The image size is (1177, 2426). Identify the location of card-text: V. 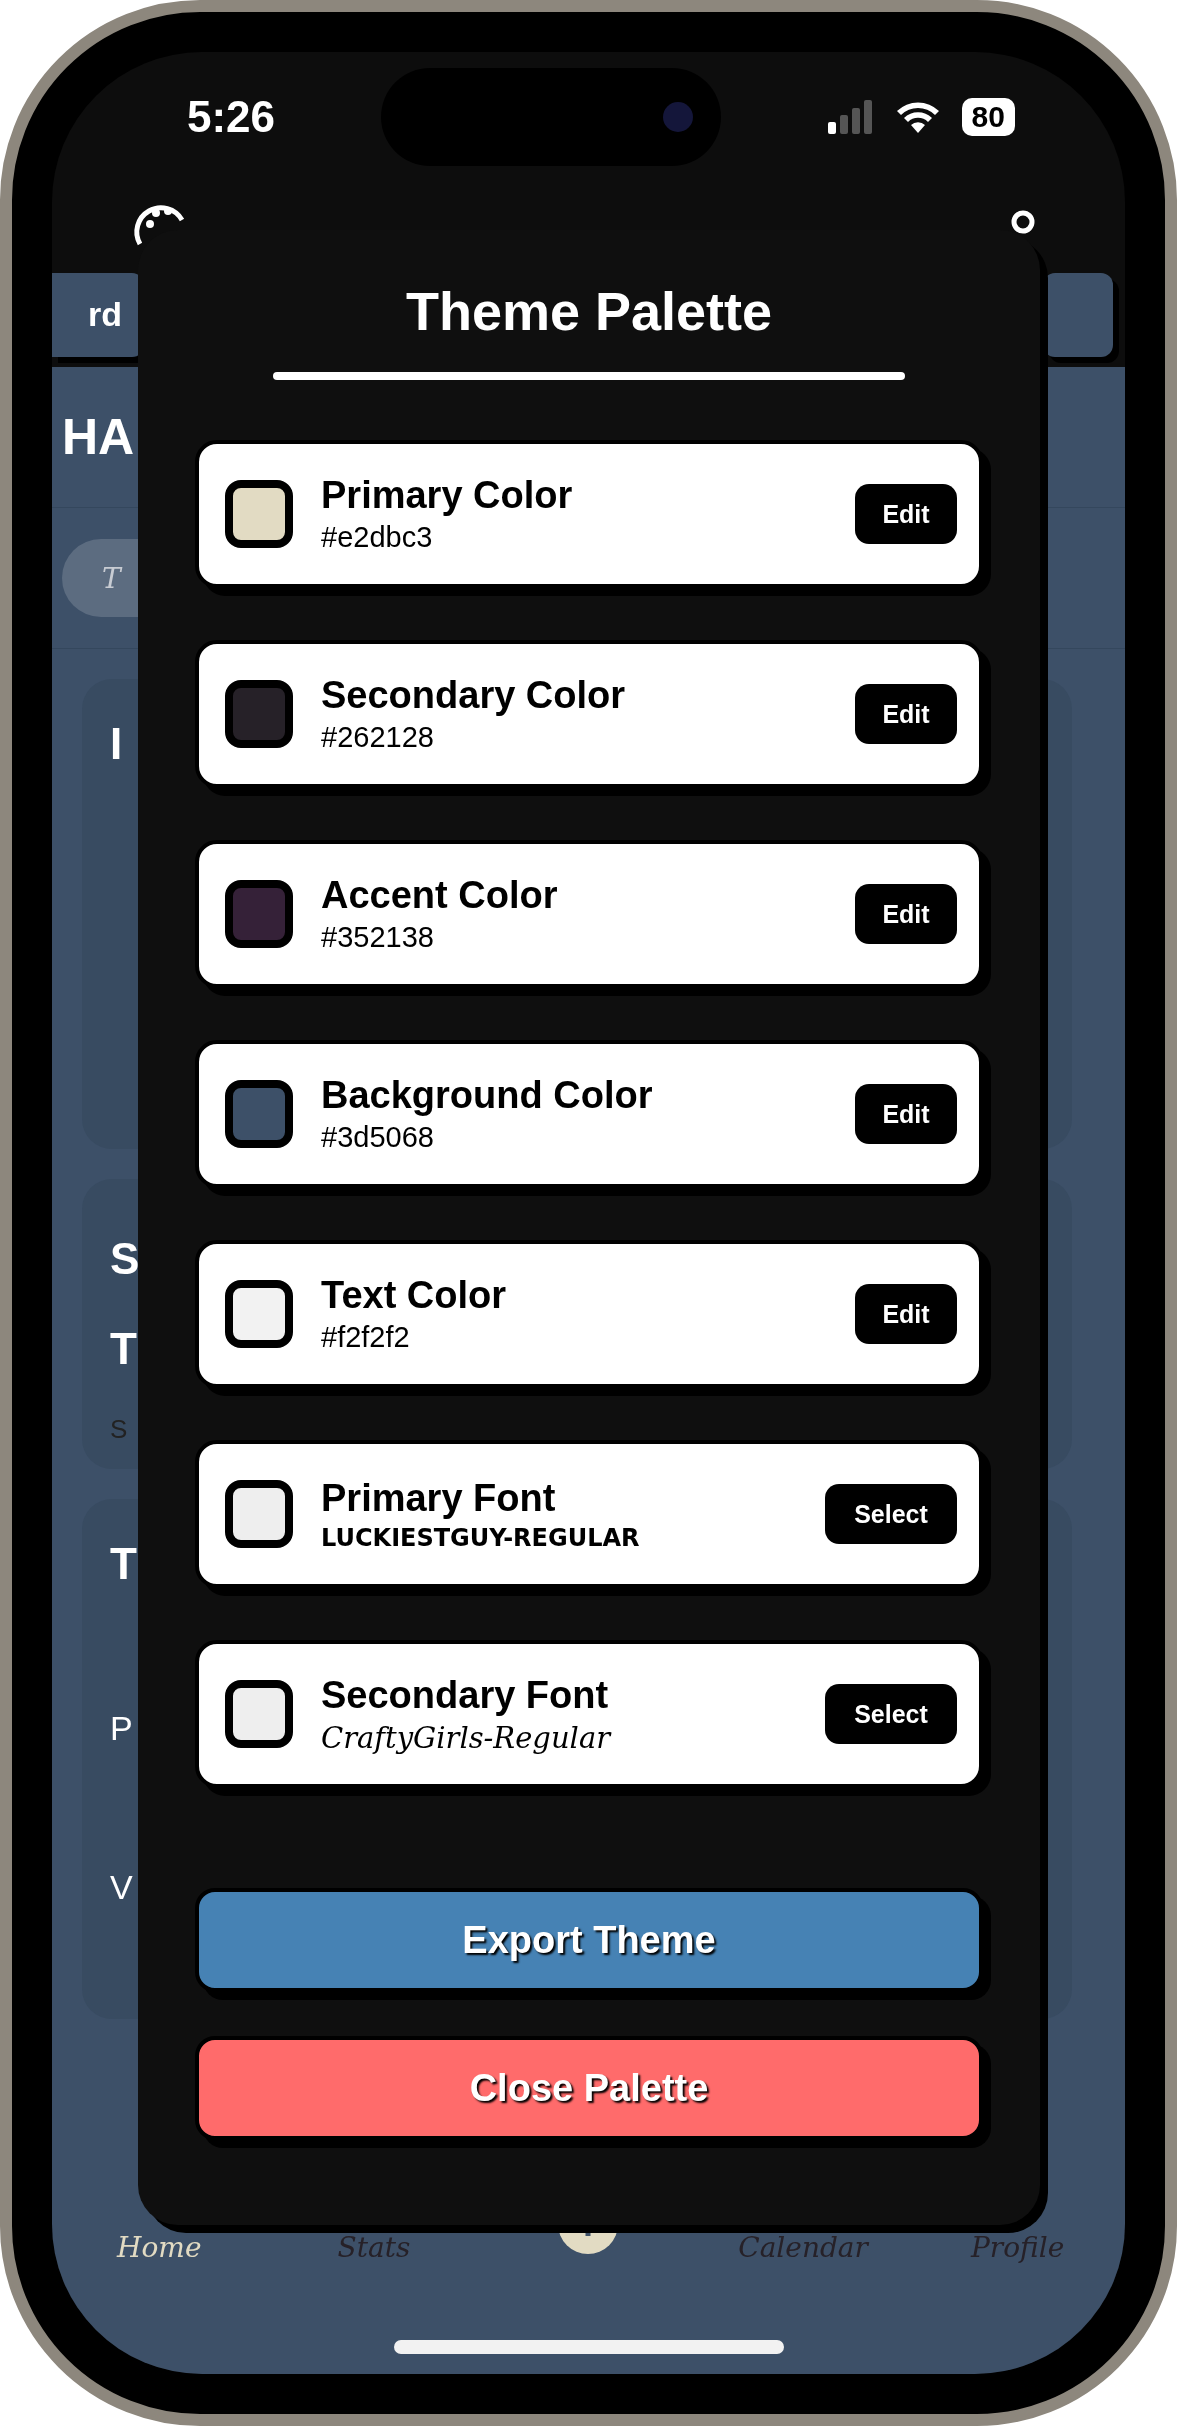
(121, 1887).